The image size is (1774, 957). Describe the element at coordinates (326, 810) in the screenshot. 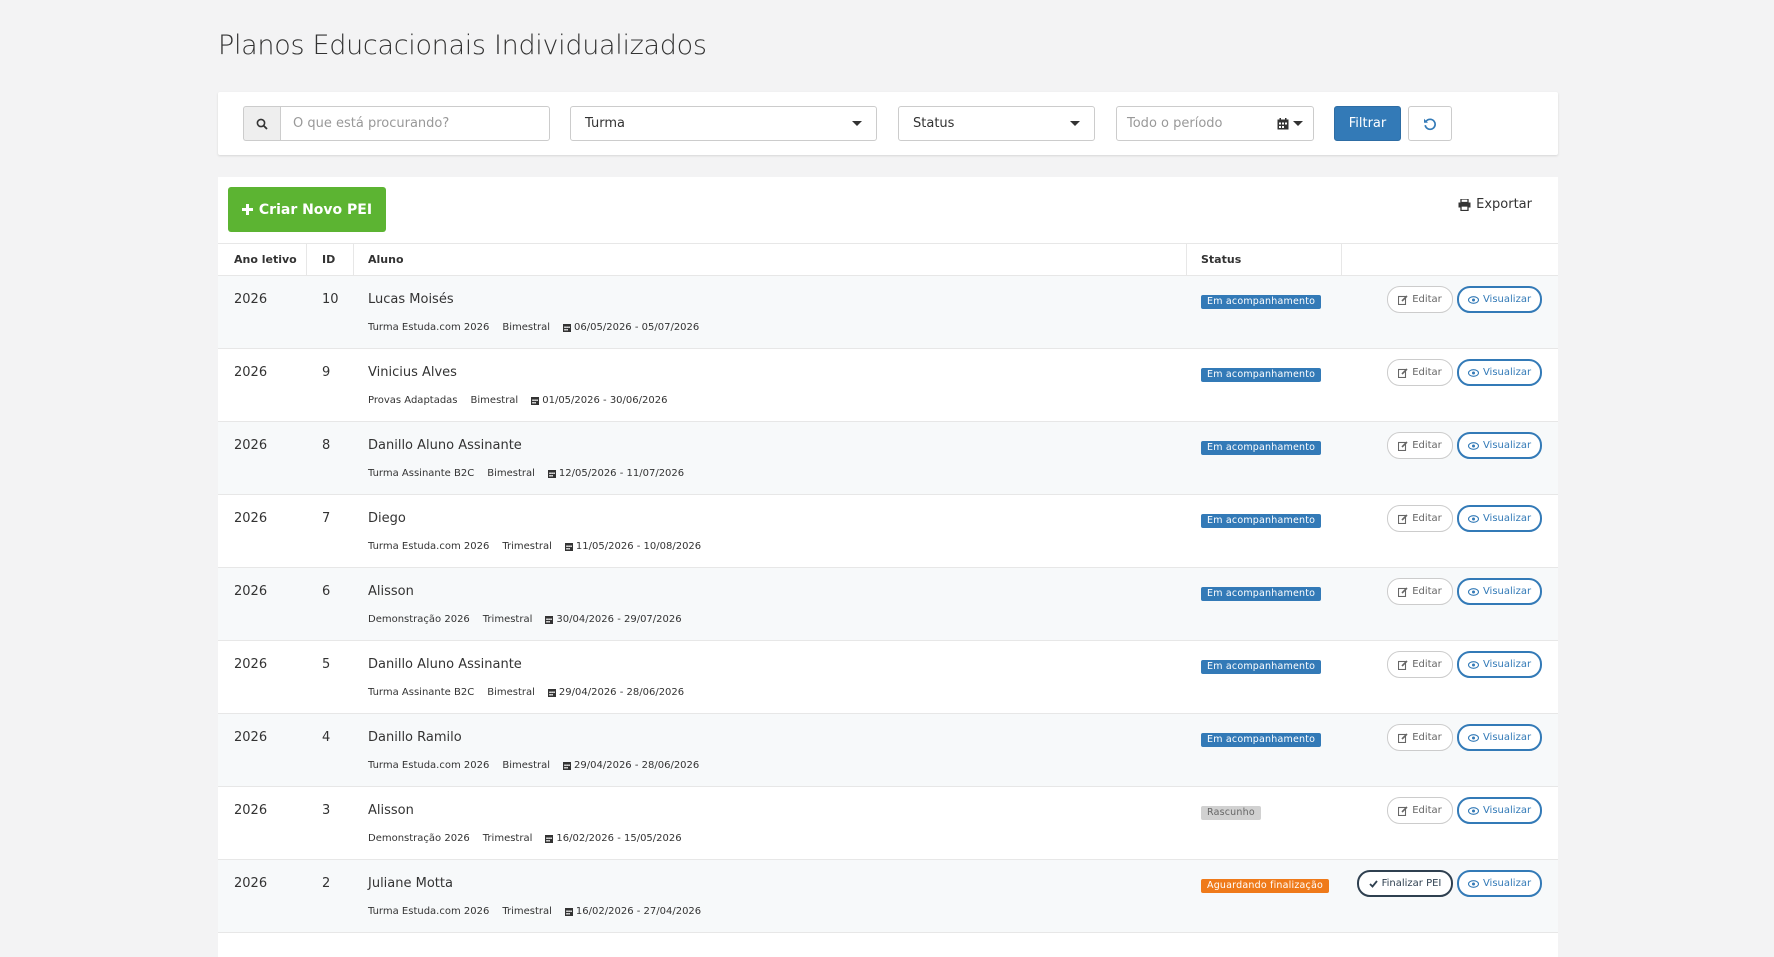

I see `row-id: 3` at that location.